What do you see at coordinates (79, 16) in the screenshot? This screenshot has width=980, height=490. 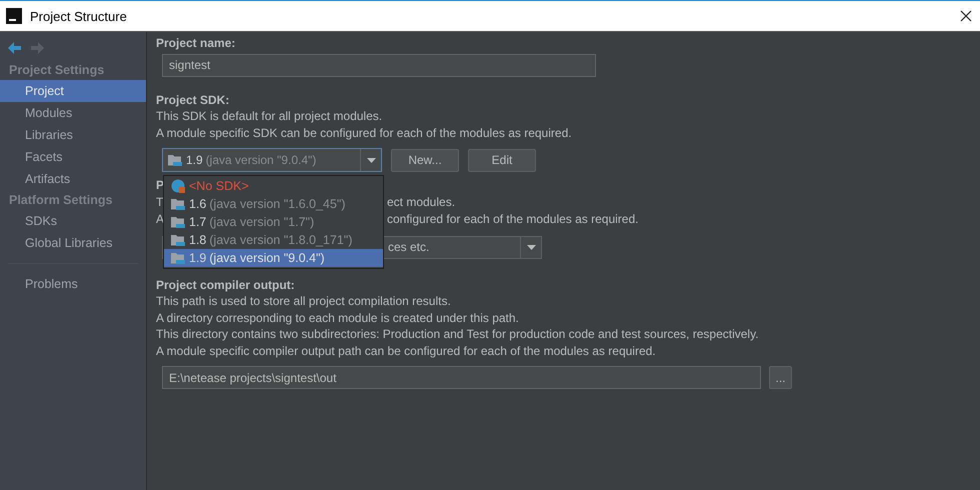 I see `window-title: Project Structure` at bounding box center [79, 16].